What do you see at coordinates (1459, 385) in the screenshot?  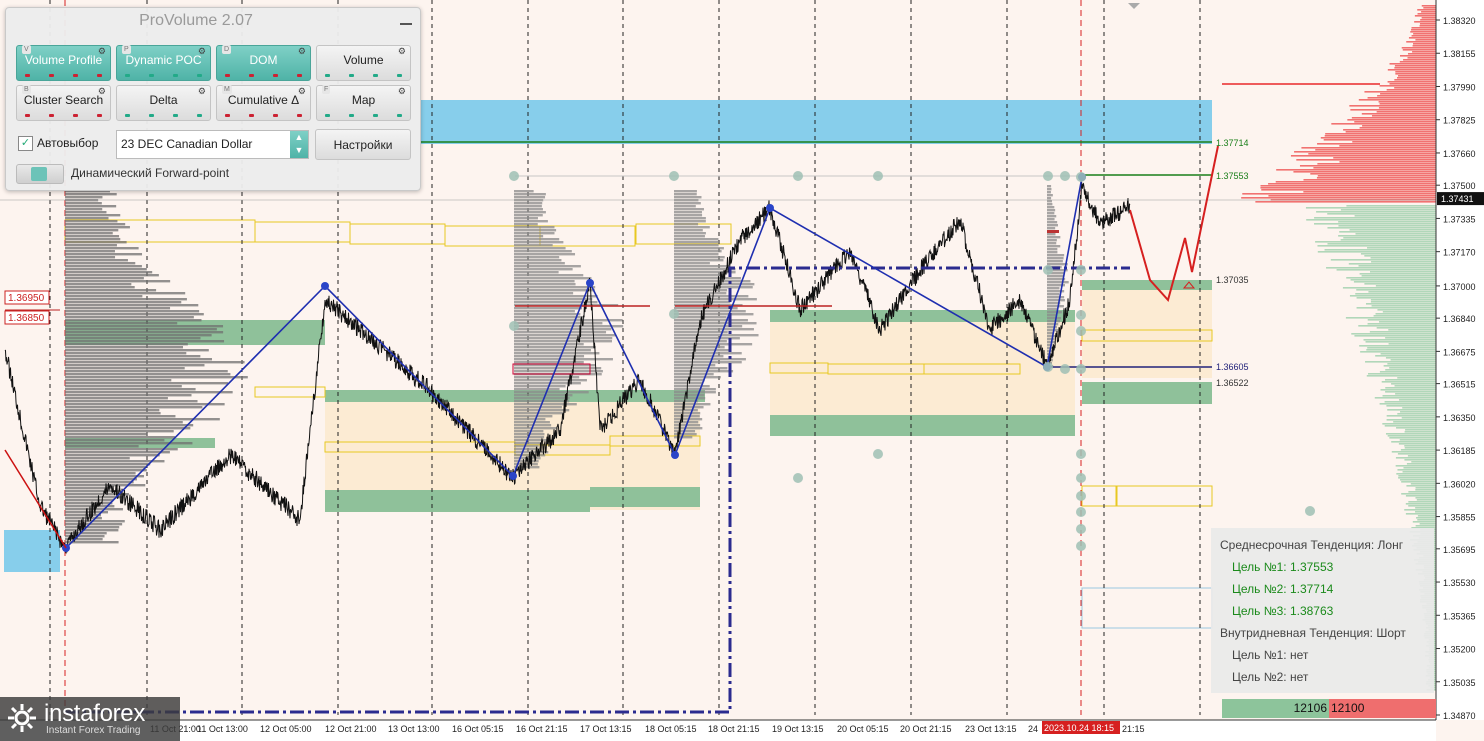 I see `price-label: 1.36515` at bounding box center [1459, 385].